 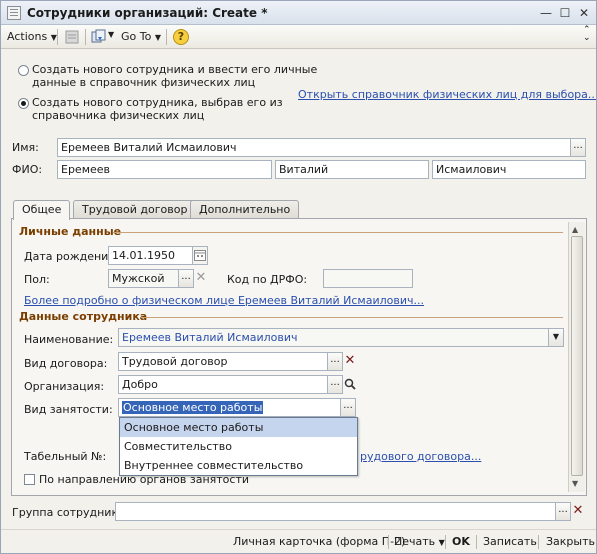 What do you see at coordinates (352, 169) in the screenshot?
I see `first-name-field: Виталий` at bounding box center [352, 169].